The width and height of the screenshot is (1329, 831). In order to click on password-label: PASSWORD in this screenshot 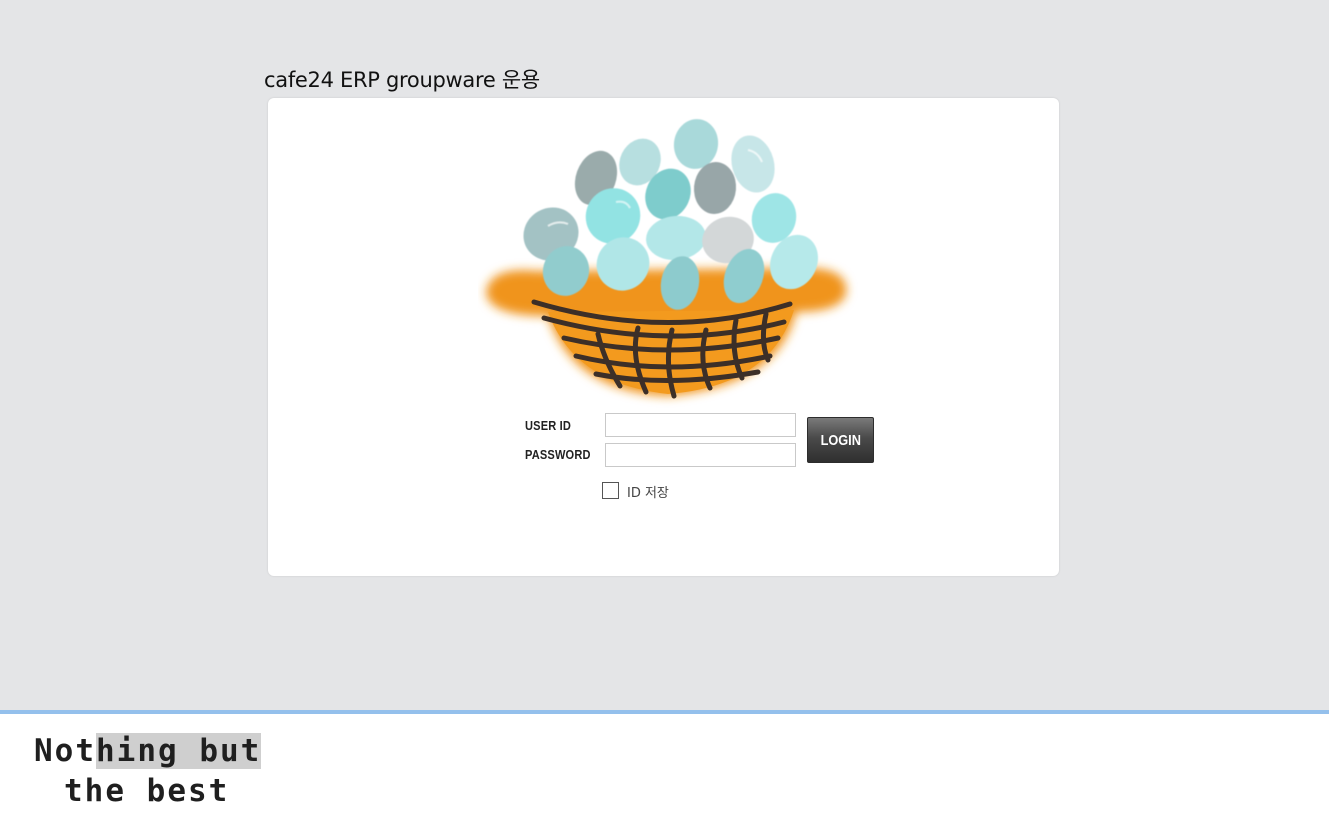, I will do `click(558, 454)`.